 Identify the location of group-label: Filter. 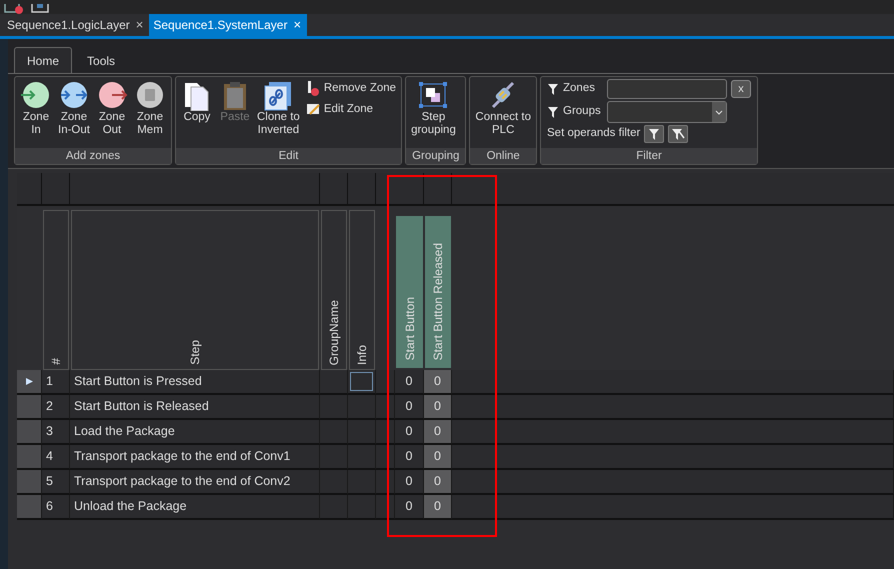
(649, 156).